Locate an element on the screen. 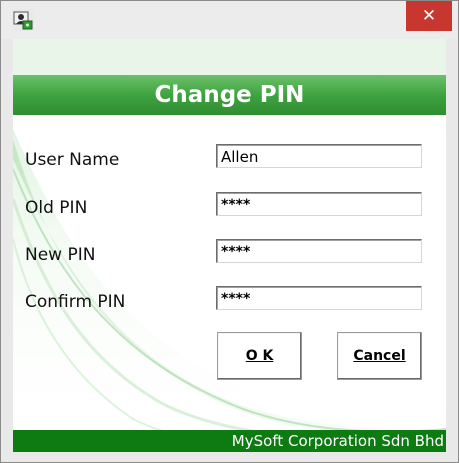 The height and width of the screenshot is (463, 459). cancel-button-label: Cancel is located at coordinates (379, 356).